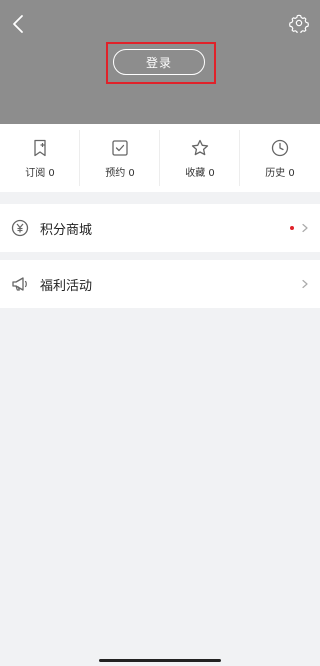 The height and width of the screenshot is (666, 320). I want to click on star-icon, so click(200, 147).